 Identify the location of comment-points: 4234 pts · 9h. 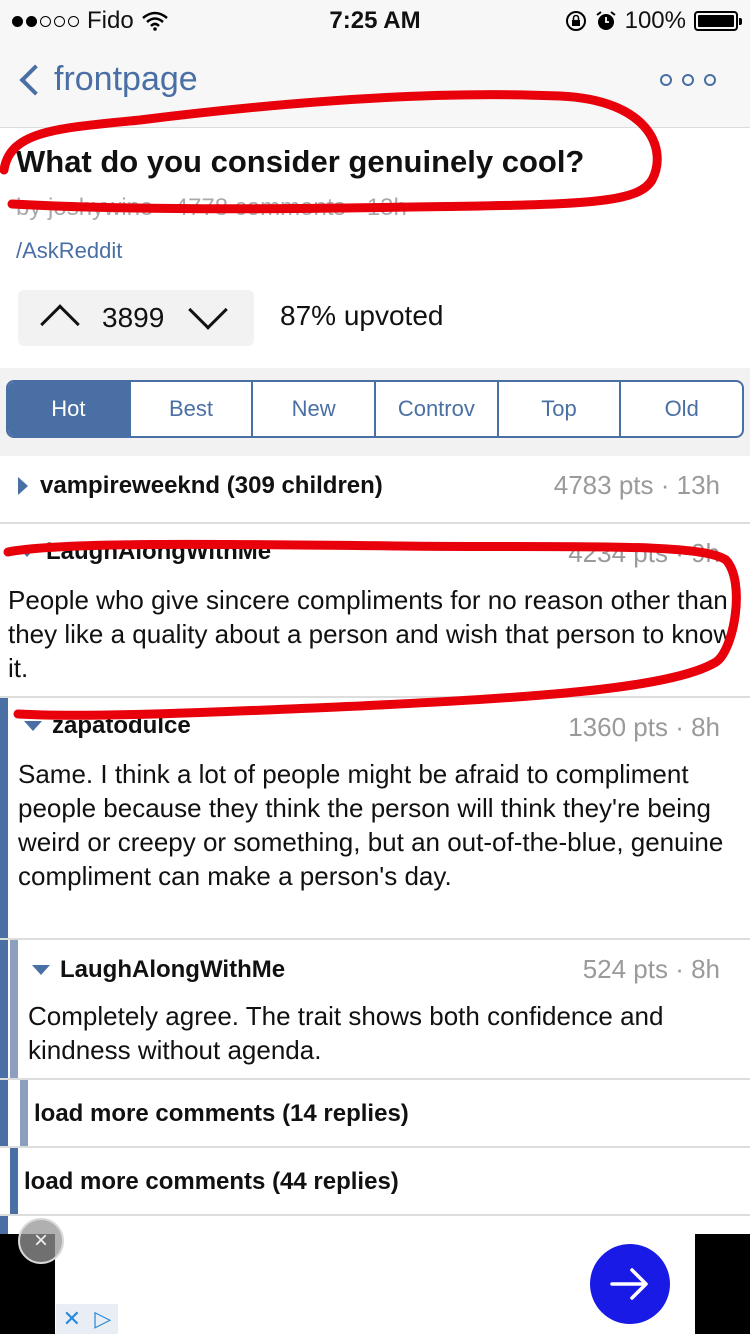
(644, 553).